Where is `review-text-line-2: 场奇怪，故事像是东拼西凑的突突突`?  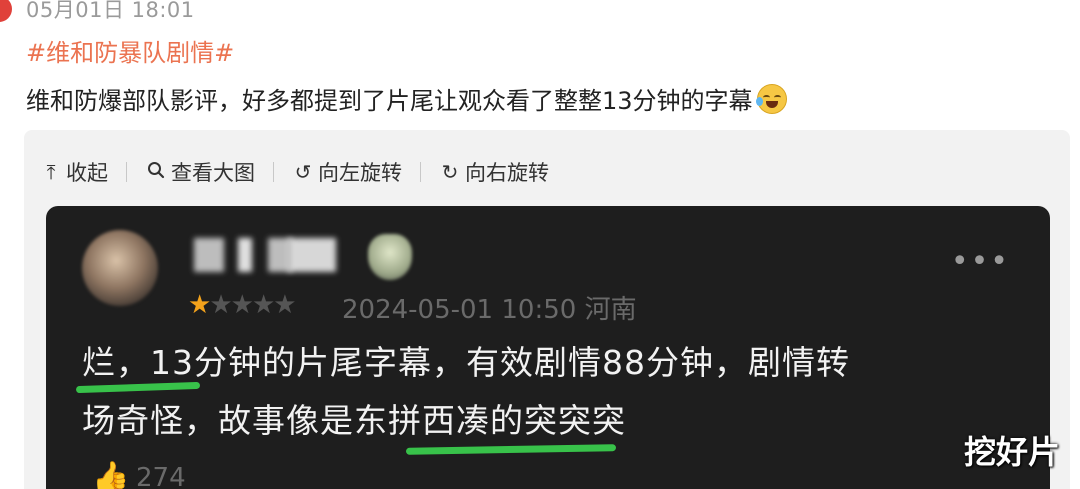 review-text-line-2: 场奇怪，故事像是东拼西凑的突突突 is located at coordinates (354, 420).